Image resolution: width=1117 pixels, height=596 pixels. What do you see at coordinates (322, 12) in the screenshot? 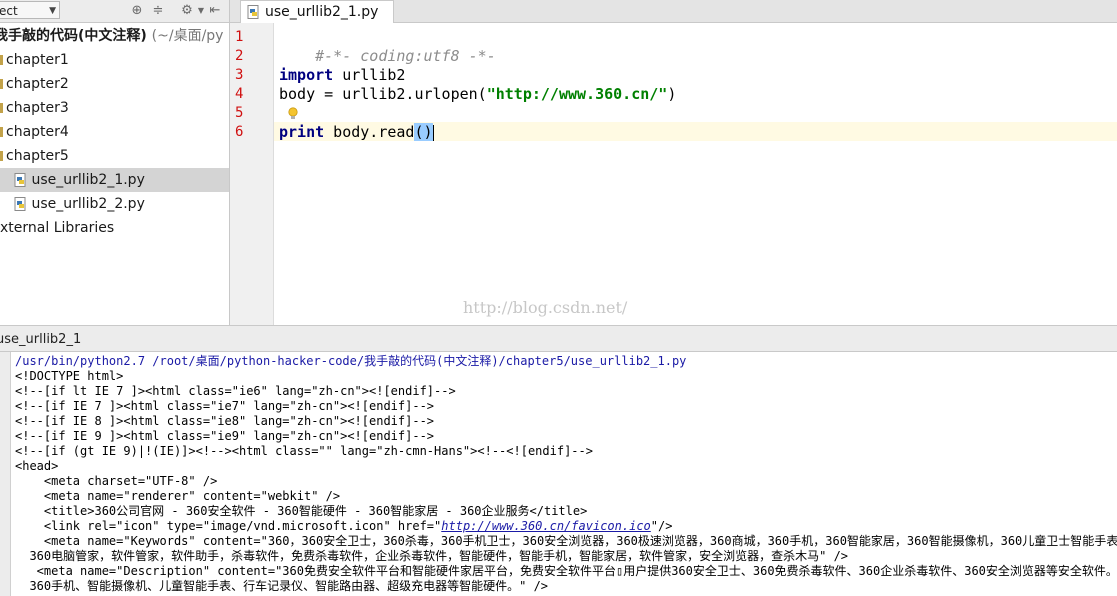
I see `editor-tab-label: use_urllib2_1.py` at bounding box center [322, 12].